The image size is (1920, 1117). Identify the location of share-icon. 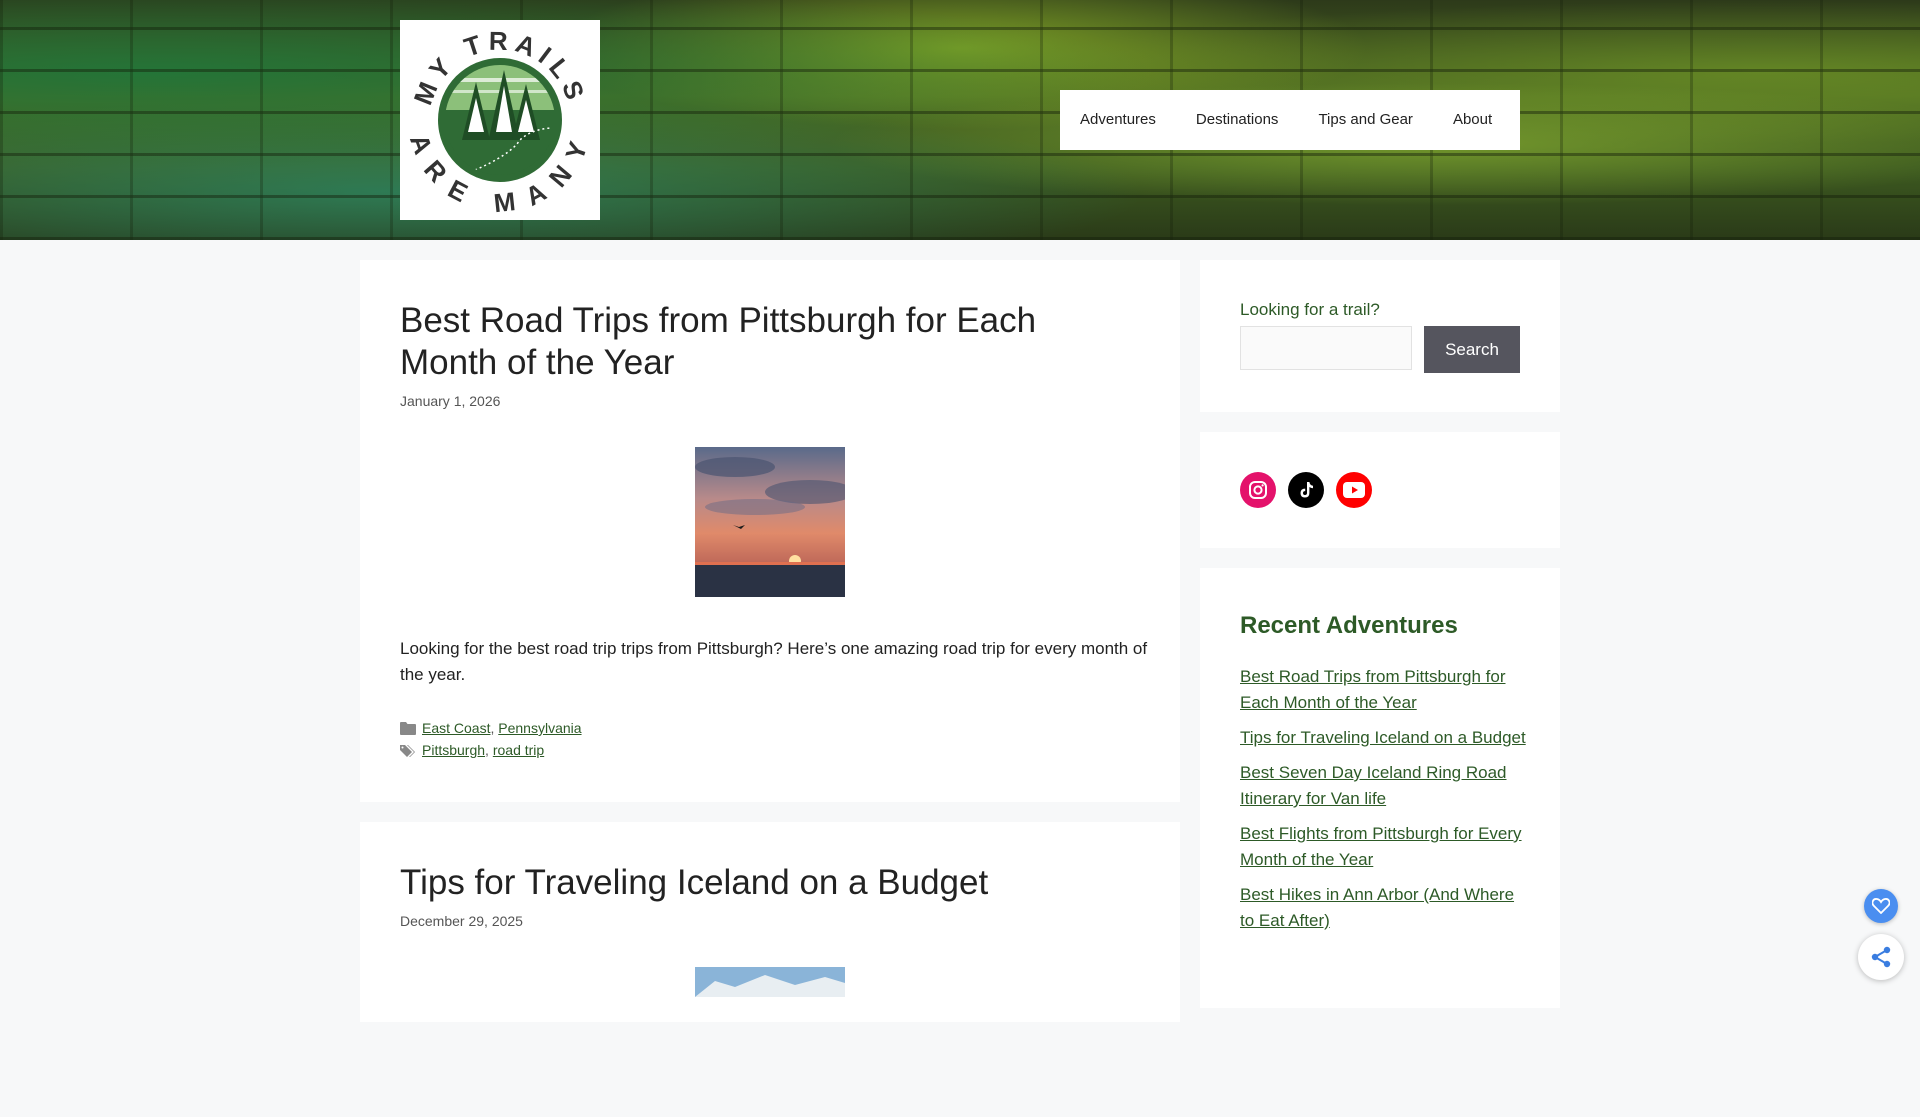
(1881, 957).